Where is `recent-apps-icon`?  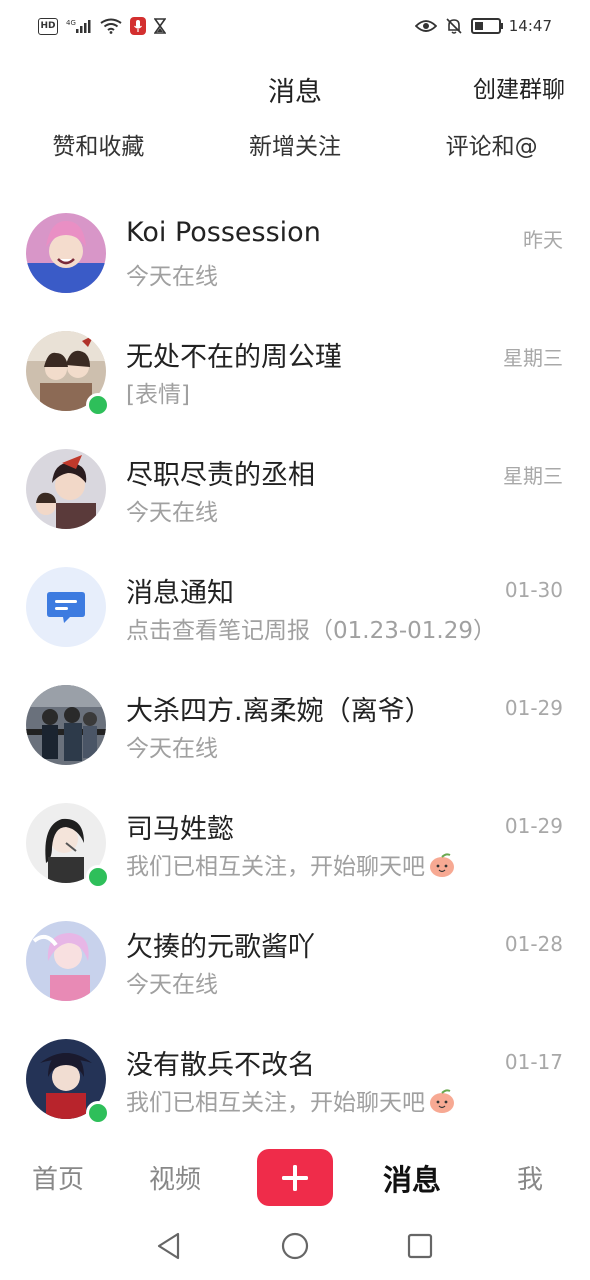 recent-apps-icon is located at coordinates (420, 1246).